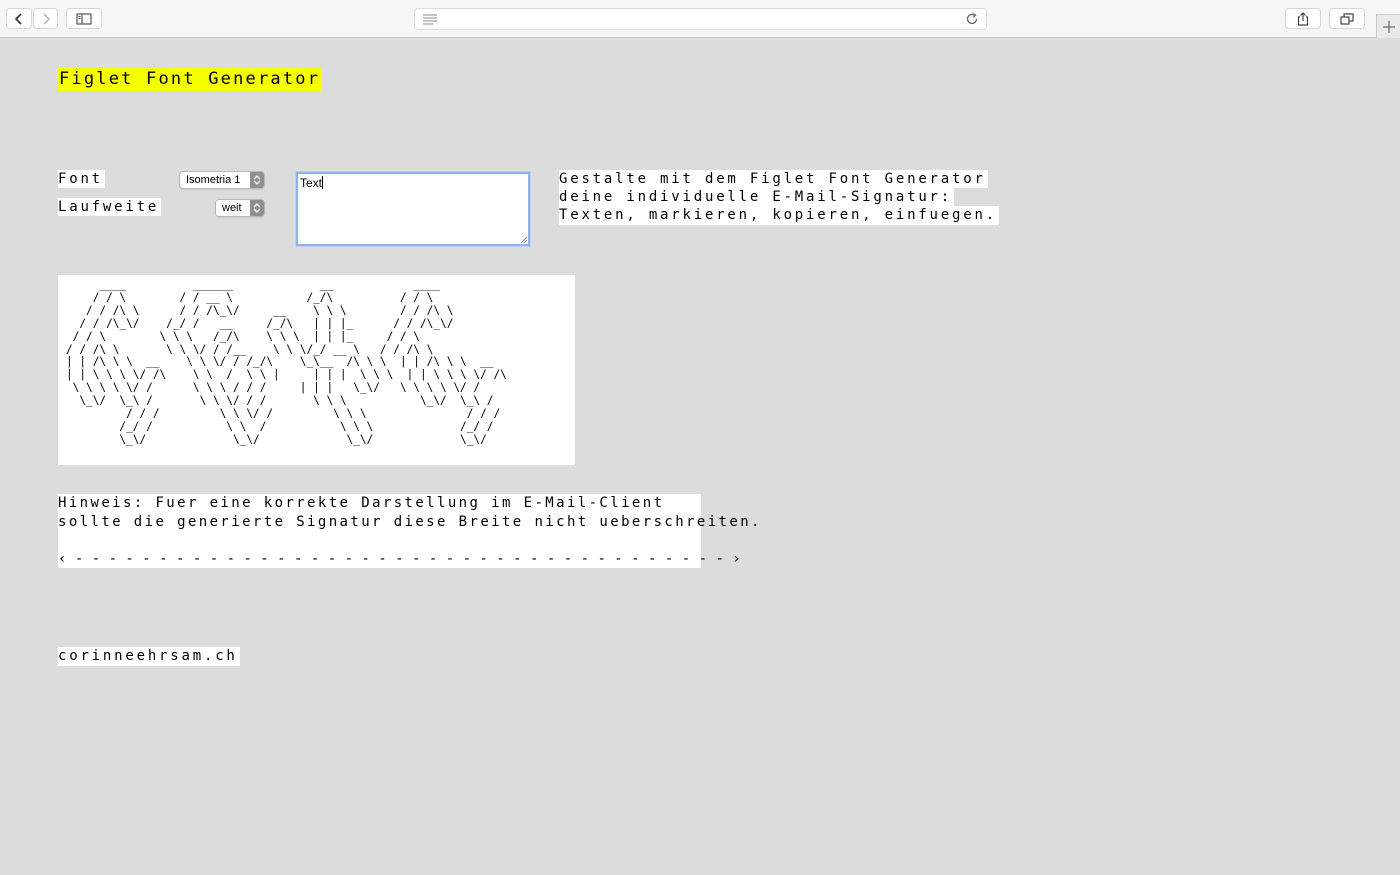 The image size is (1400, 875). I want to click on page-title: Figlet Font Generator, so click(190, 79).